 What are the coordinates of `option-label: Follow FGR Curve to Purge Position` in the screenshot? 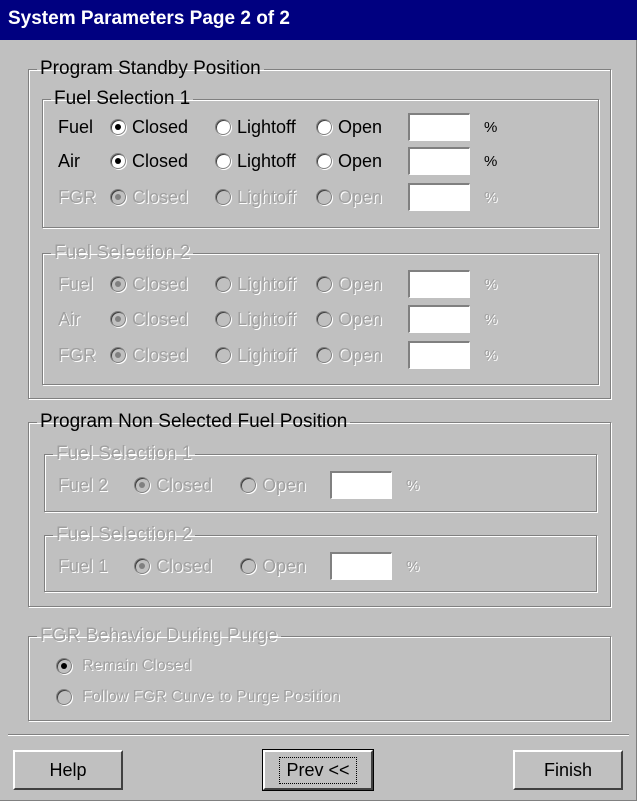 It's located at (211, 696).